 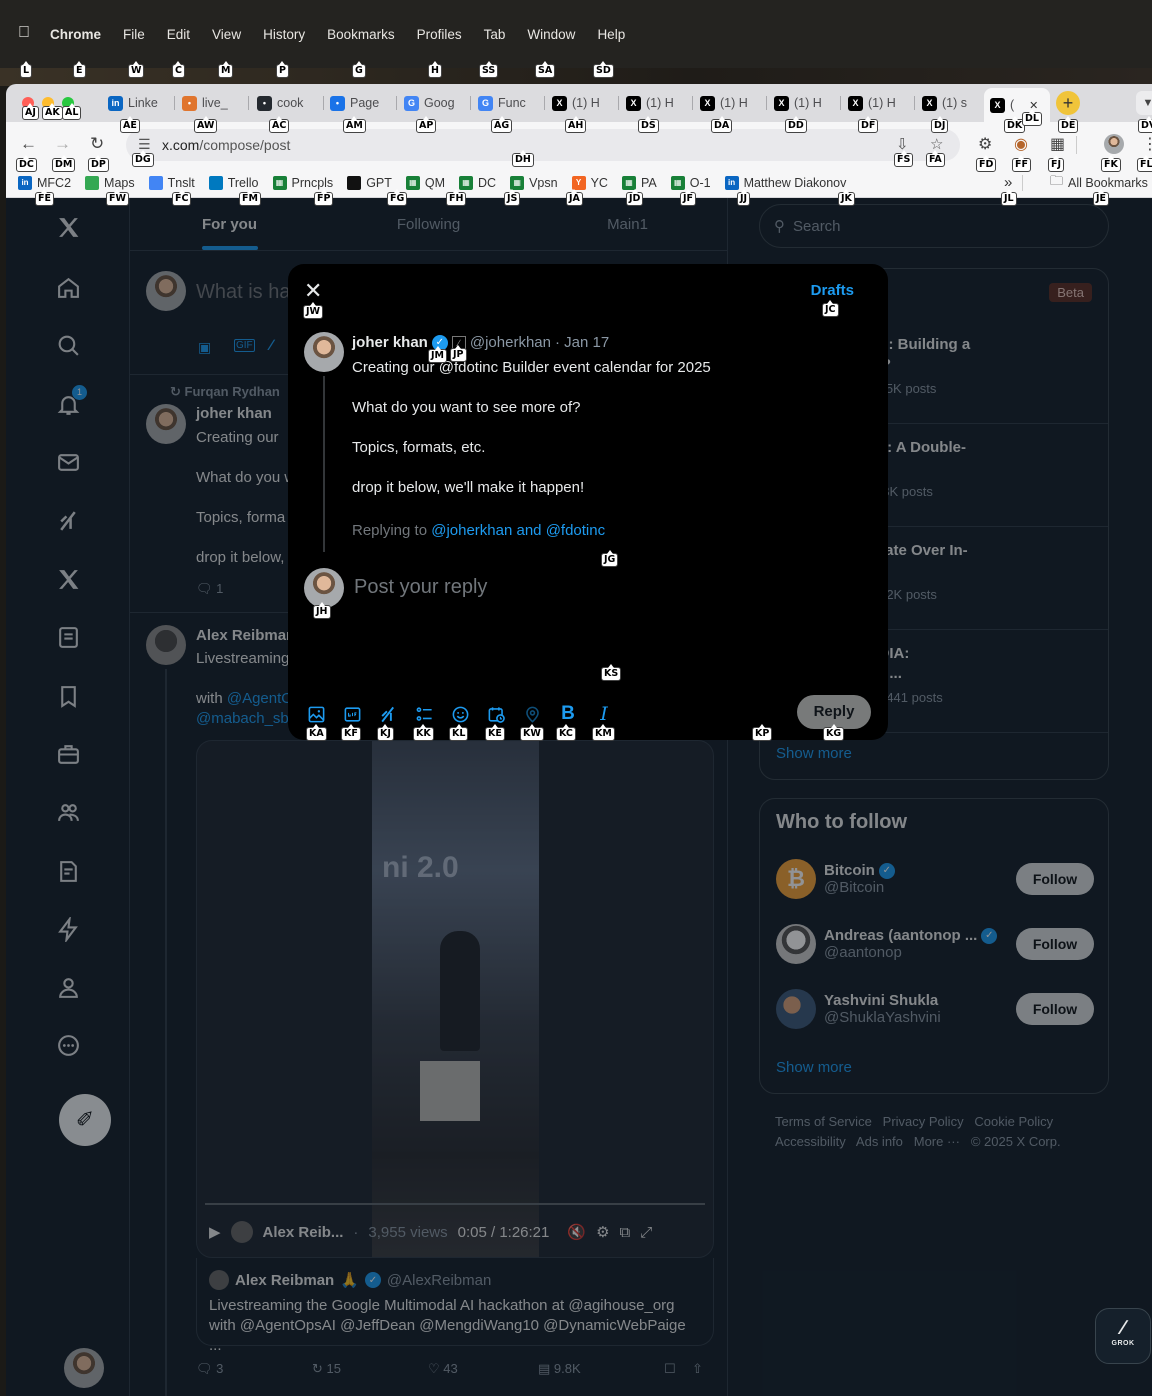 What do you see at coordinates (316, 732) in the screenshot?
I see `keyboard-hint-label: KA` at bounding box center [316, 732].